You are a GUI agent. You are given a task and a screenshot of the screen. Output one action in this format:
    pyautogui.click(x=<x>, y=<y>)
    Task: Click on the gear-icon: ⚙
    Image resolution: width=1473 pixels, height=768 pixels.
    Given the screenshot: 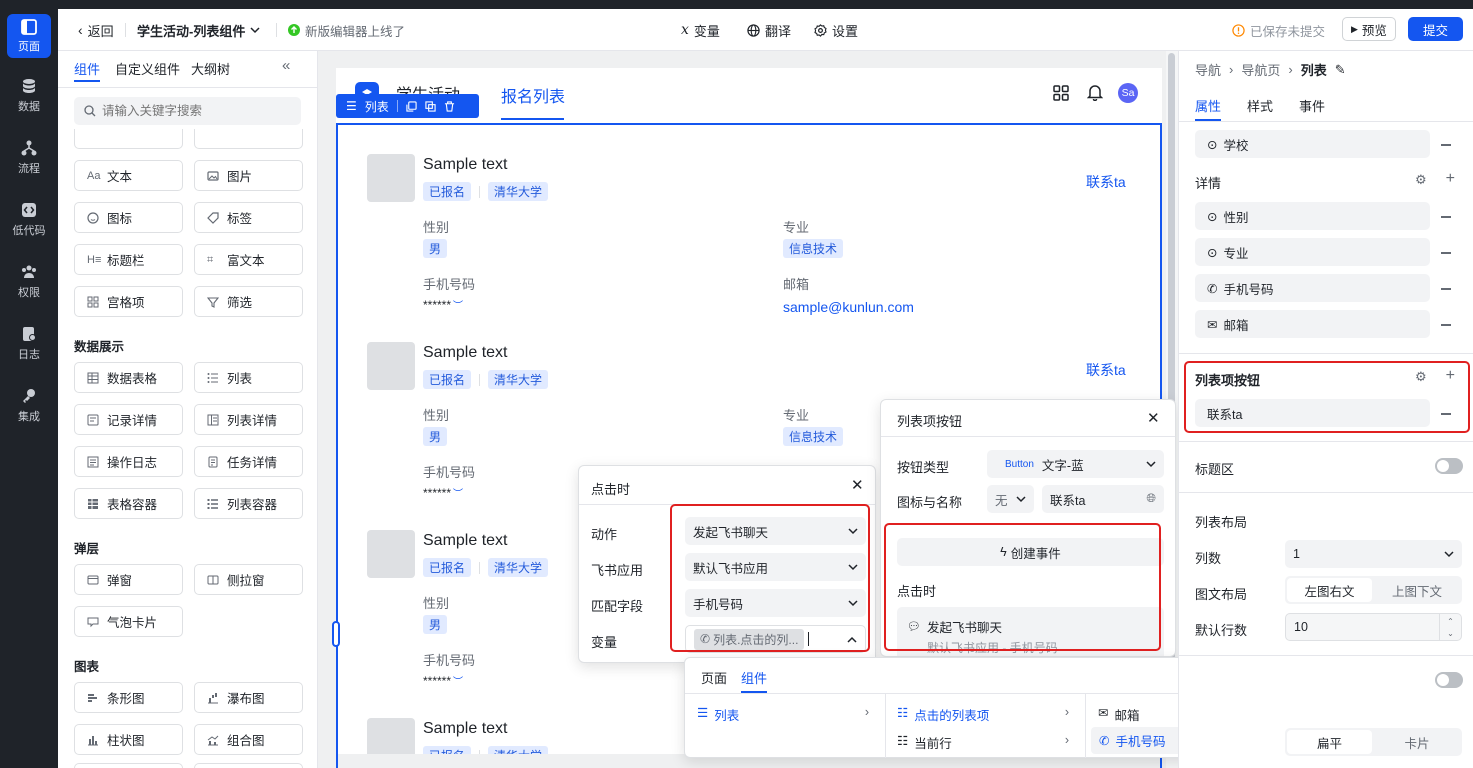 What is the action you would take?
    pyautogui.click(x=1421, y=180)
    